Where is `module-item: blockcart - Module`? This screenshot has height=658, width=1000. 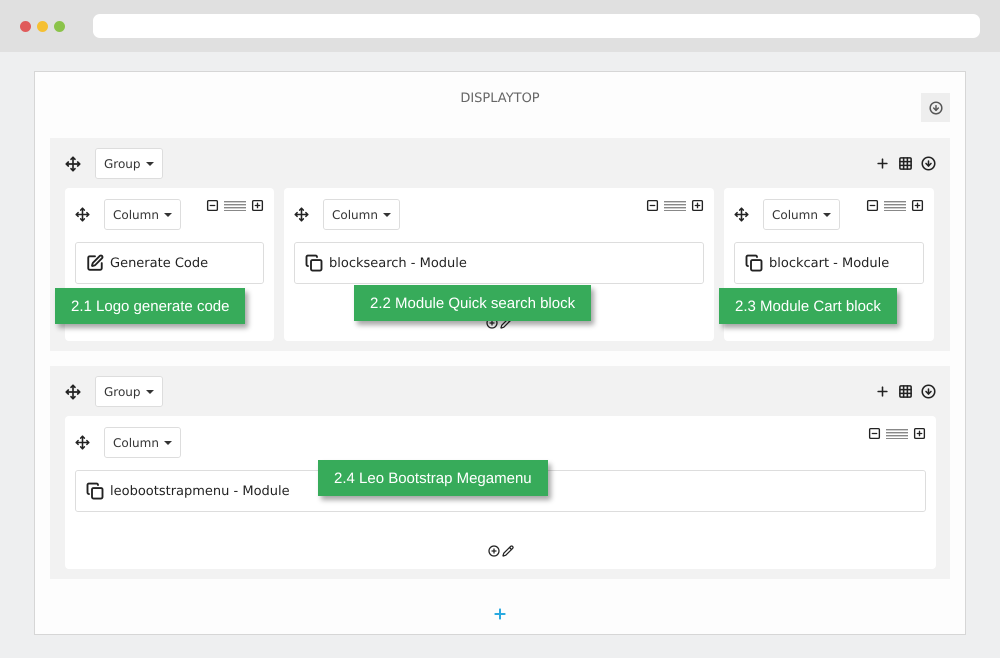
module-item: blockcart - Module is located at coordinates (829, 263).